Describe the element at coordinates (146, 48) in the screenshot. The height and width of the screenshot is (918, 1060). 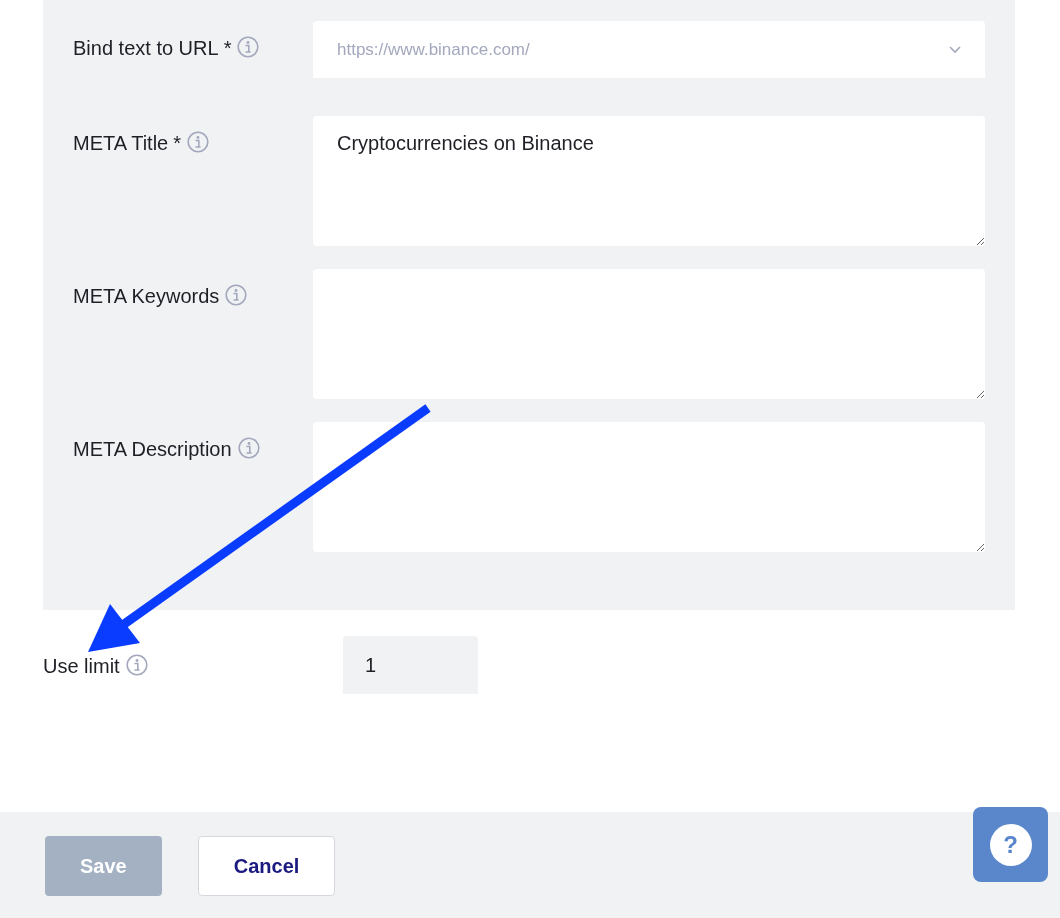
I see `field-label: Bind text to URL` at that location.